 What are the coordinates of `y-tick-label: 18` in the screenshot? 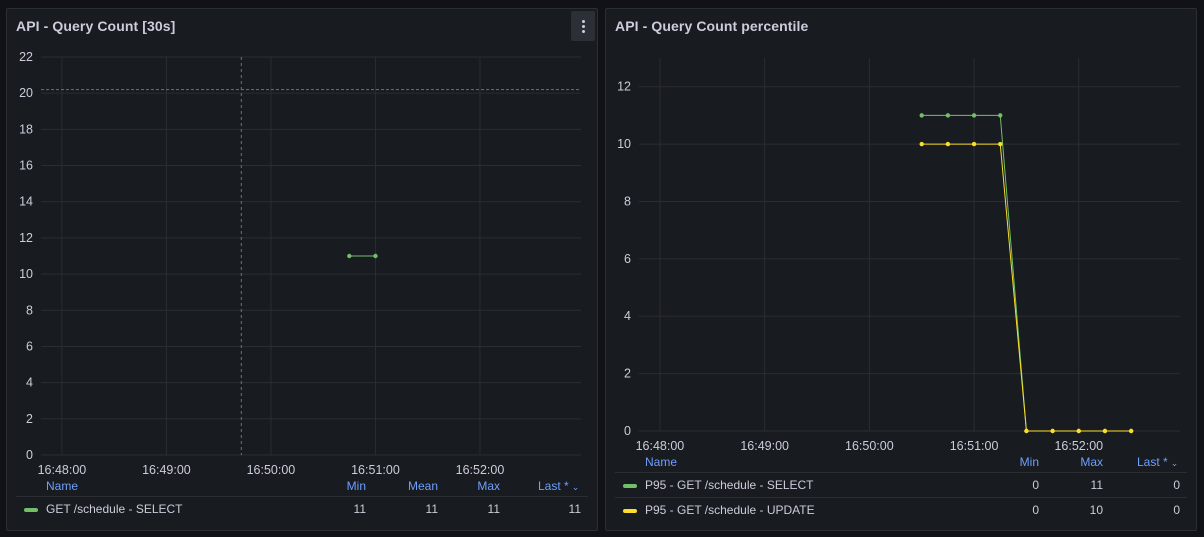 It's located at (26, 129).